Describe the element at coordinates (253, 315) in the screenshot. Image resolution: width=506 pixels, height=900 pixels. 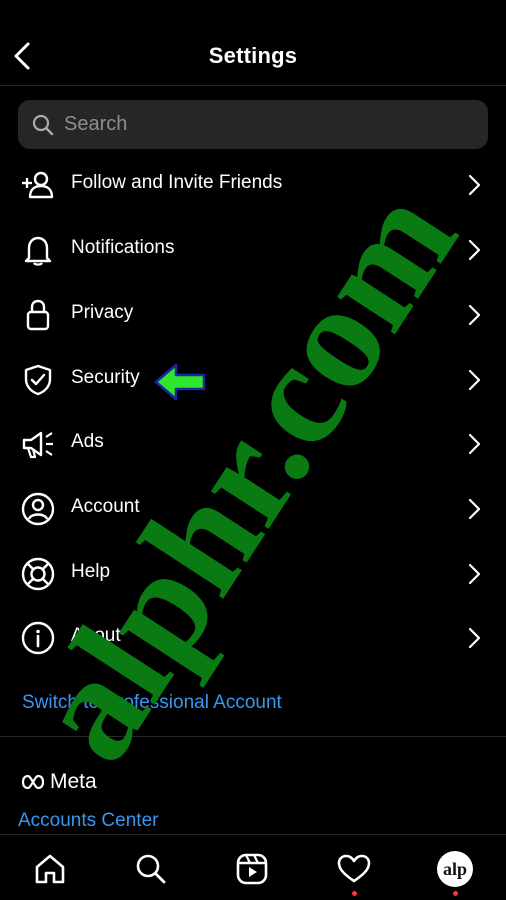
I see `menu-item-privacy: Privacy` at that location.